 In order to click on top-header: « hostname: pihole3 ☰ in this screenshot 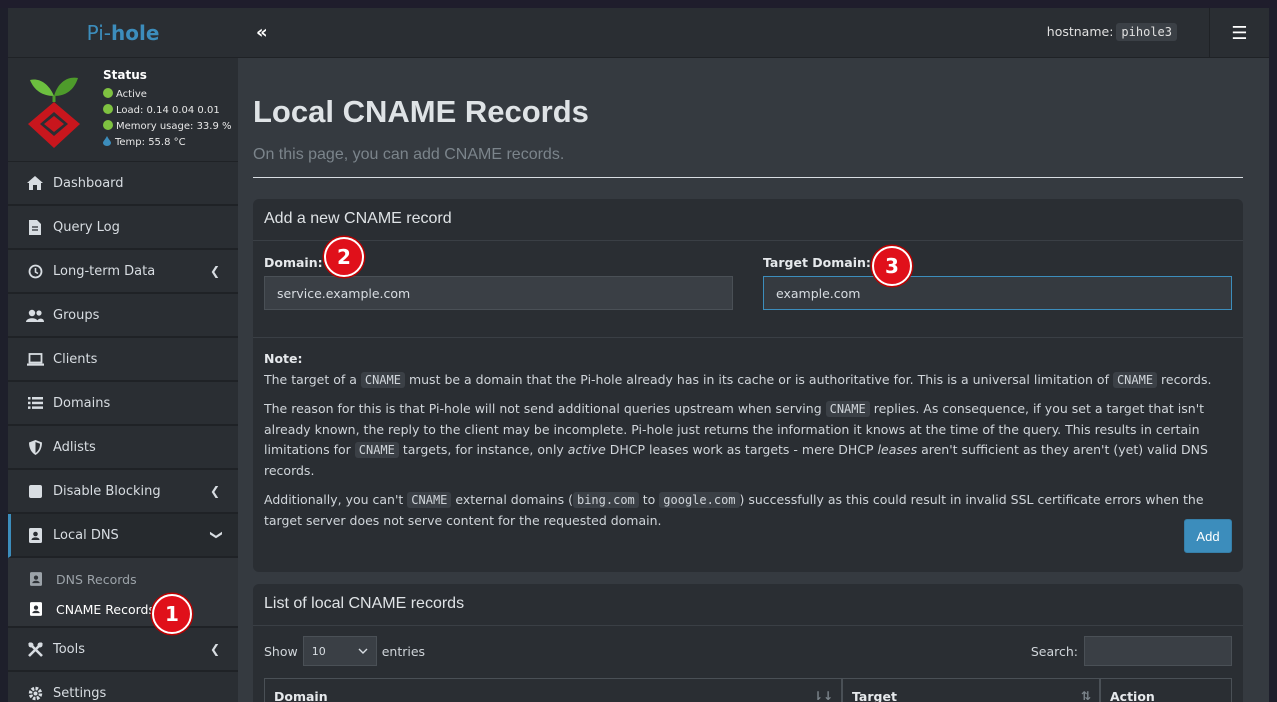, I will do `click(753, 33)`.